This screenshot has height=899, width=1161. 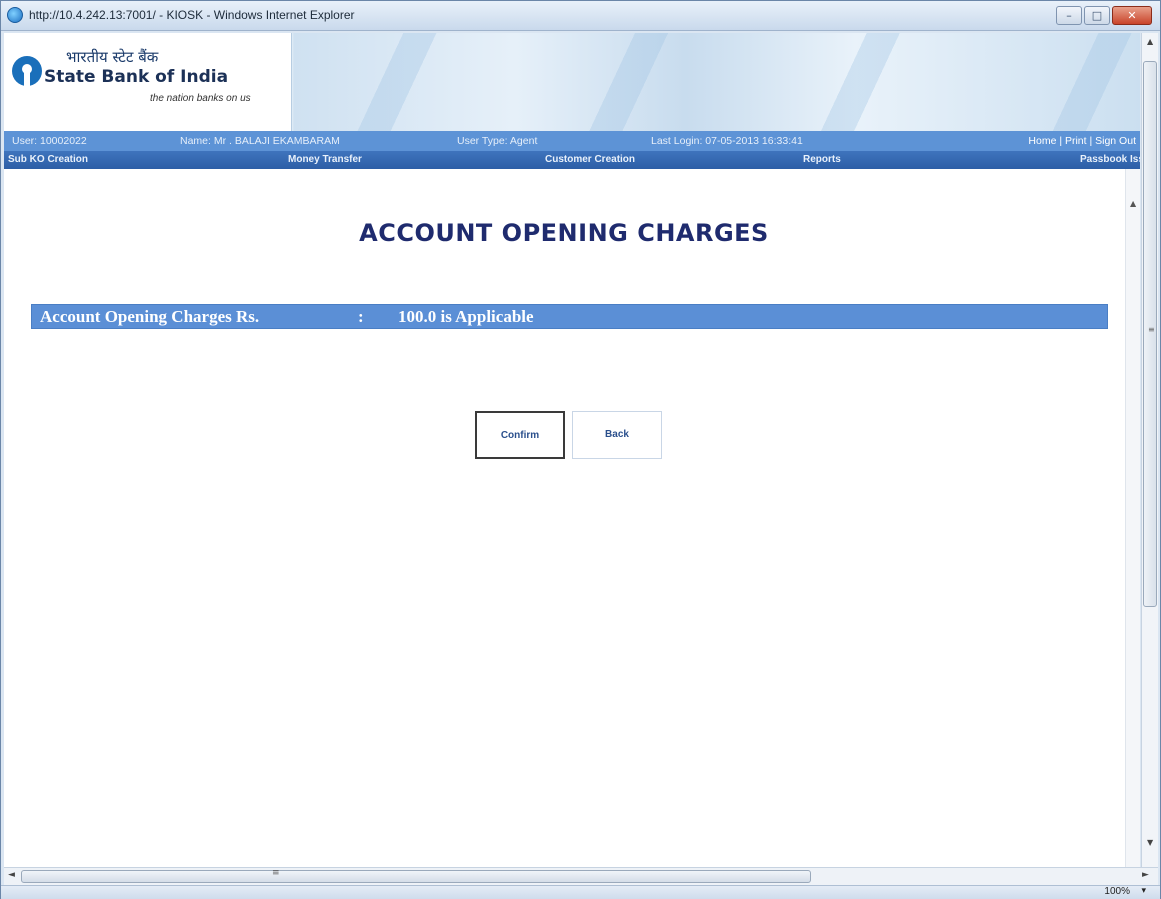 I want to click on vertical-scroll-thumb, so click(x=1150, y=334).